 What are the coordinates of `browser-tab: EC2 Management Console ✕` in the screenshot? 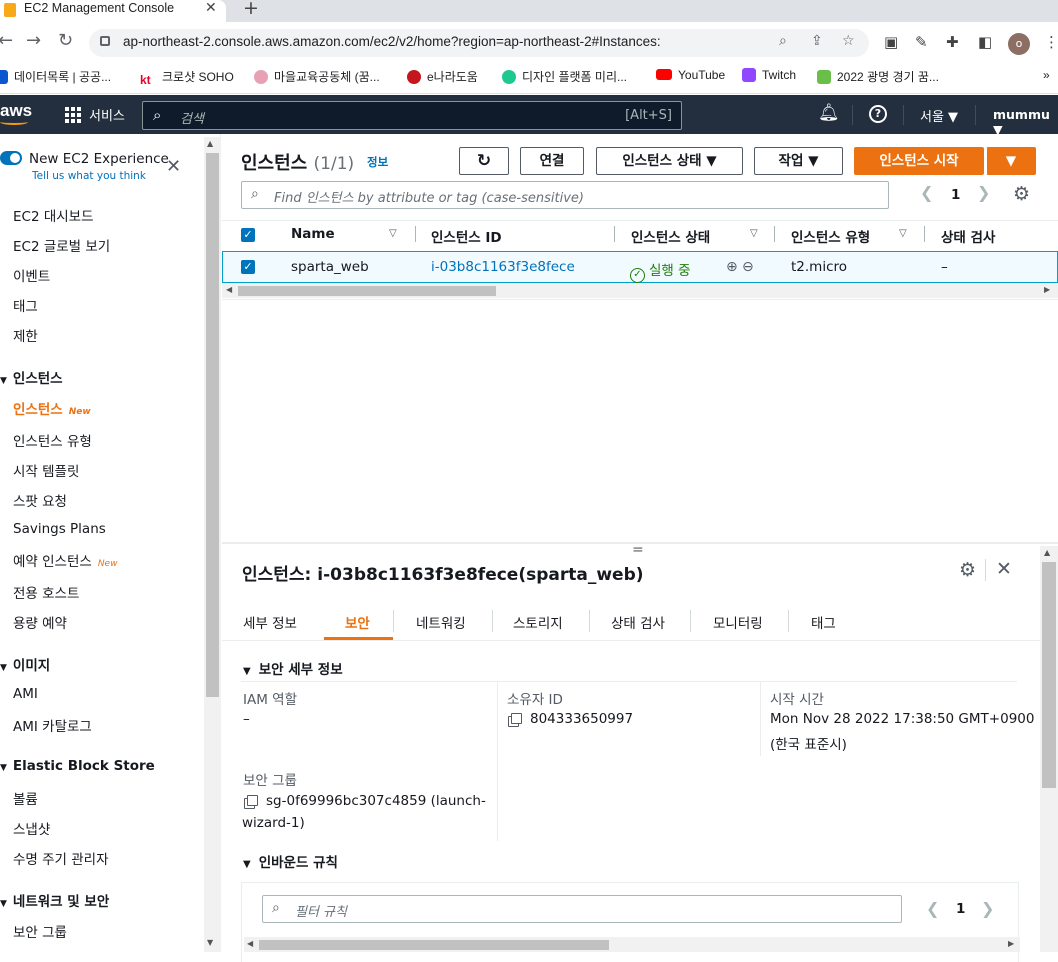 It's located at (113, 11).